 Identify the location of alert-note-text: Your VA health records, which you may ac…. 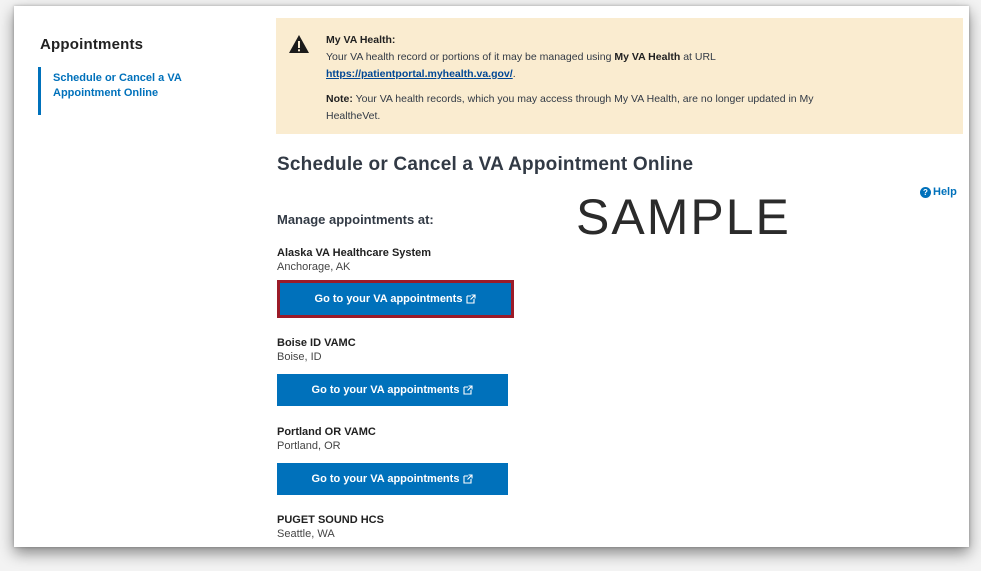
(570, 107).